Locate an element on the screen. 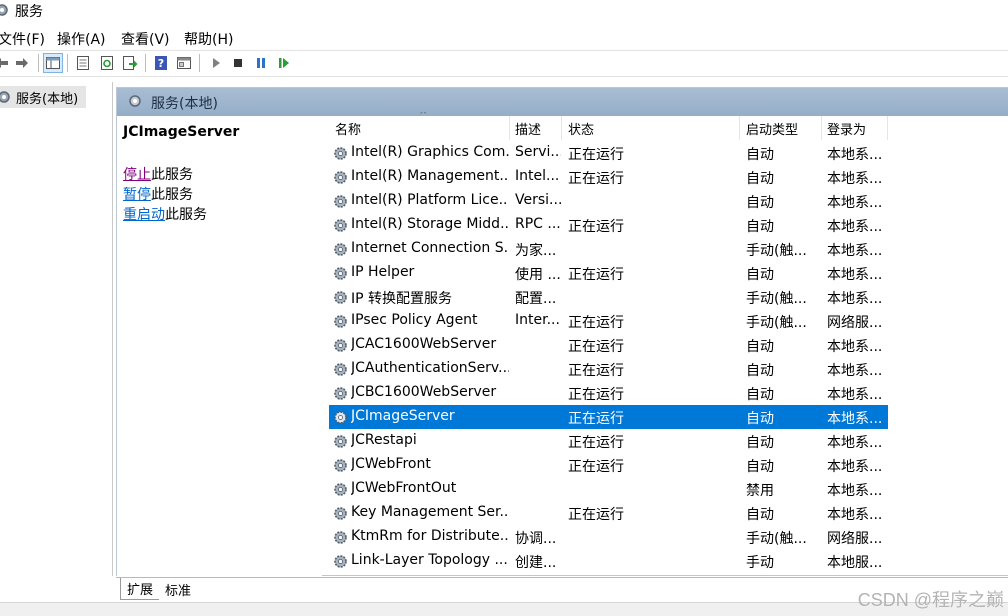 The image size is (1008, 616). action-pause: 暂停此服务 is located at coordinates (158, 194).